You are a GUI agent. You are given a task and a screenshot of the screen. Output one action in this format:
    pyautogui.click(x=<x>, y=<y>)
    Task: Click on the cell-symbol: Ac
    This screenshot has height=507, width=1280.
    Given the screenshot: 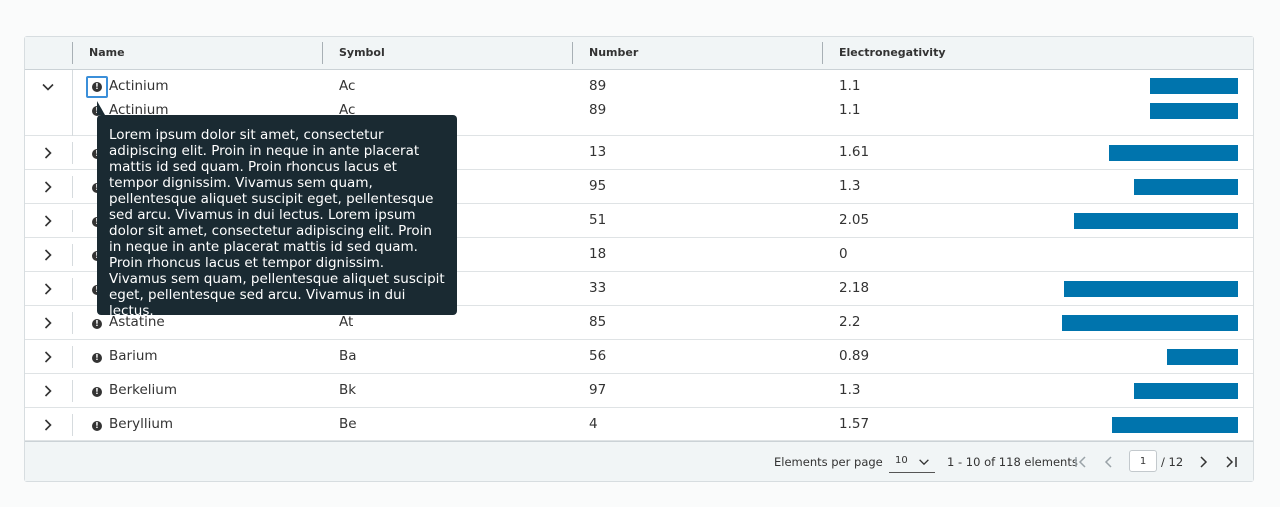 What is the action you would take?
    pyautogui.click(x=347, y=86)
    